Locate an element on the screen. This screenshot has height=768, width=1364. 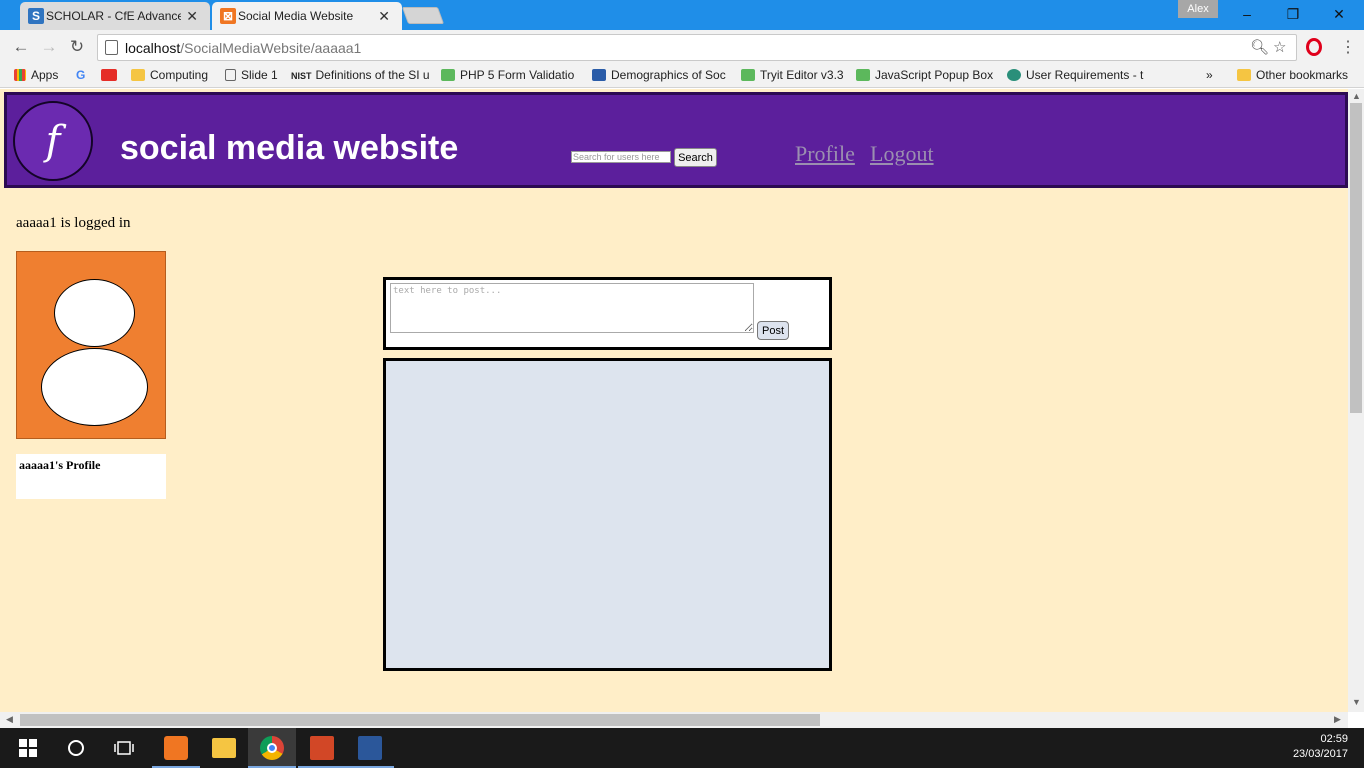
page-info-icon is located at coordinates (111, 47).